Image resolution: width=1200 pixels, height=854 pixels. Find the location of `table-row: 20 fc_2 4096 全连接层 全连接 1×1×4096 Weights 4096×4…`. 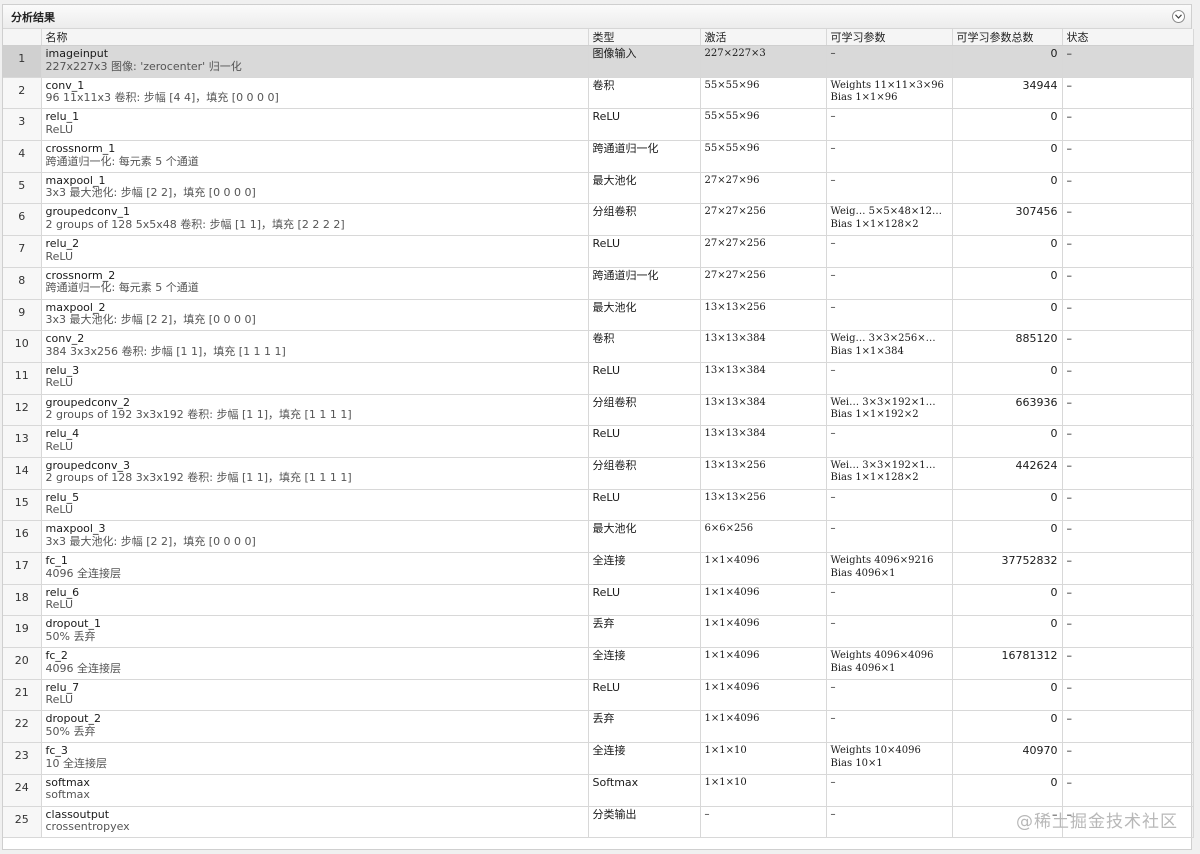

table-row: 20 fc_2 4096 全连接层 全连接 1×1×4096 Weights 4096×4… is located at coordinates (598, 663).